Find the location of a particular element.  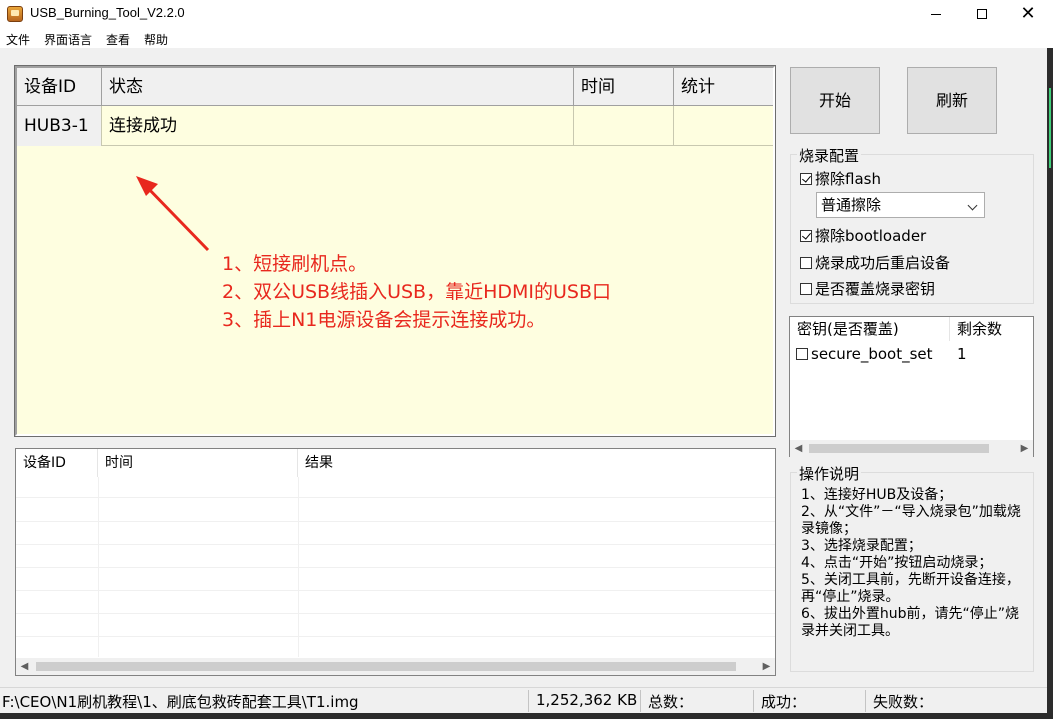

key-horizontal-scrollbar: ◀ ▶ is located at coordinates (911, 448).